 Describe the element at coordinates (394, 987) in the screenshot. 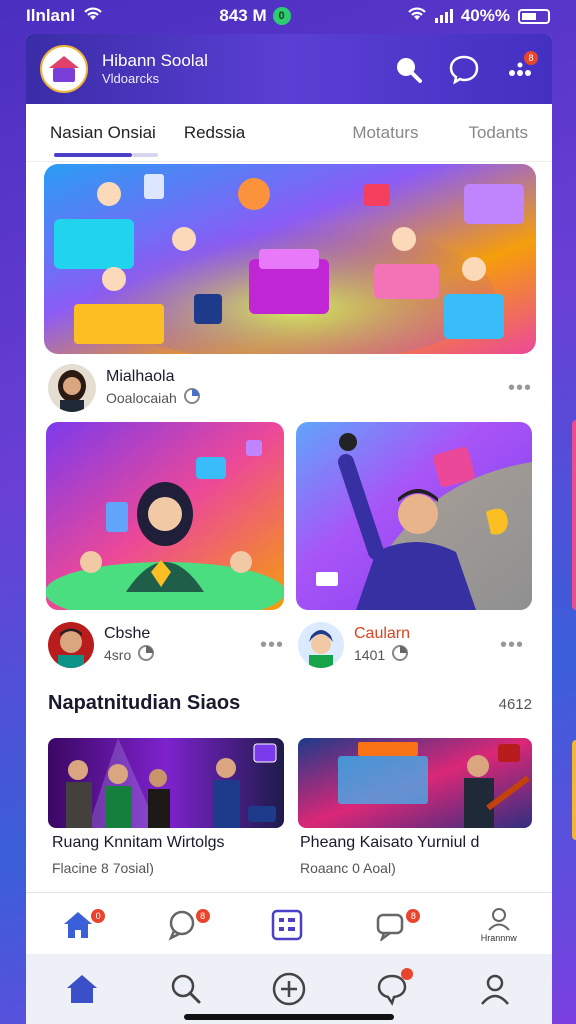

I see `nav2-notifications` at that location.